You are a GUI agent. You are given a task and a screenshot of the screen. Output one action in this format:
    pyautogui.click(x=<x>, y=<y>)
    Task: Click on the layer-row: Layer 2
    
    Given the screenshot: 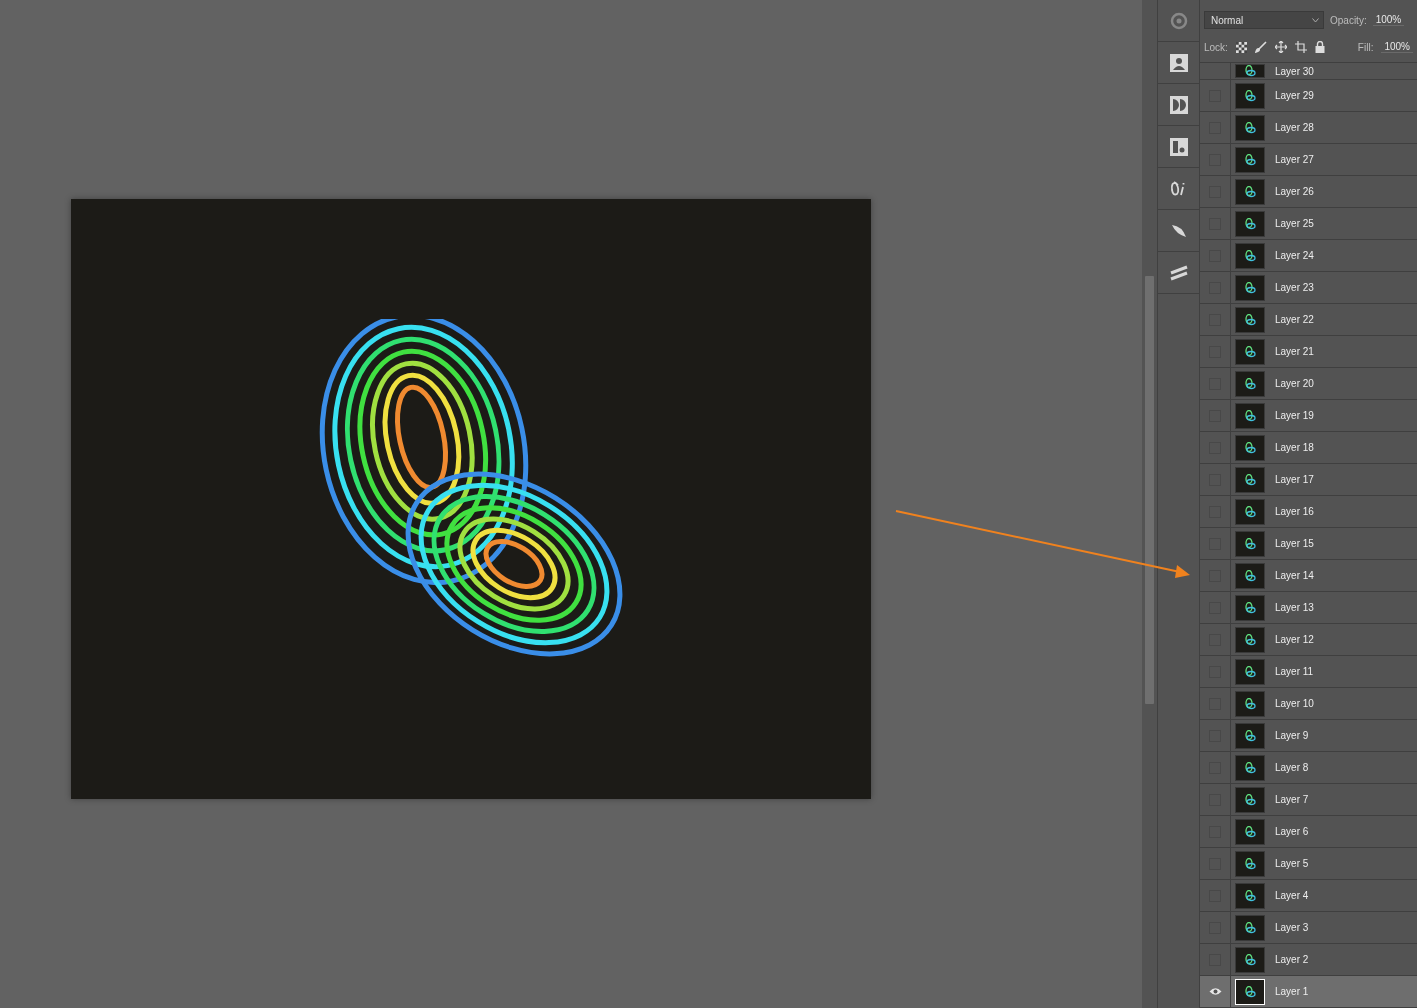 What is the action you would take?
    pyautogui.click(x=1308, y=960)
    